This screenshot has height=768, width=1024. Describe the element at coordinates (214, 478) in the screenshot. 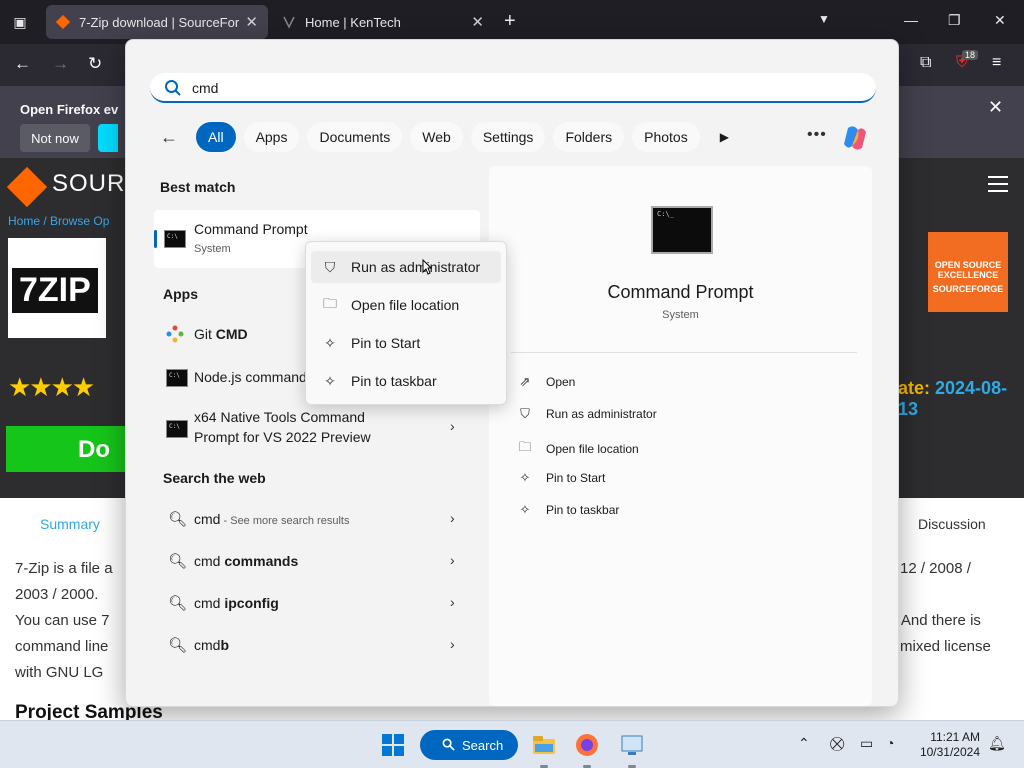

I see `search-web-heading: Search the web` at that location.